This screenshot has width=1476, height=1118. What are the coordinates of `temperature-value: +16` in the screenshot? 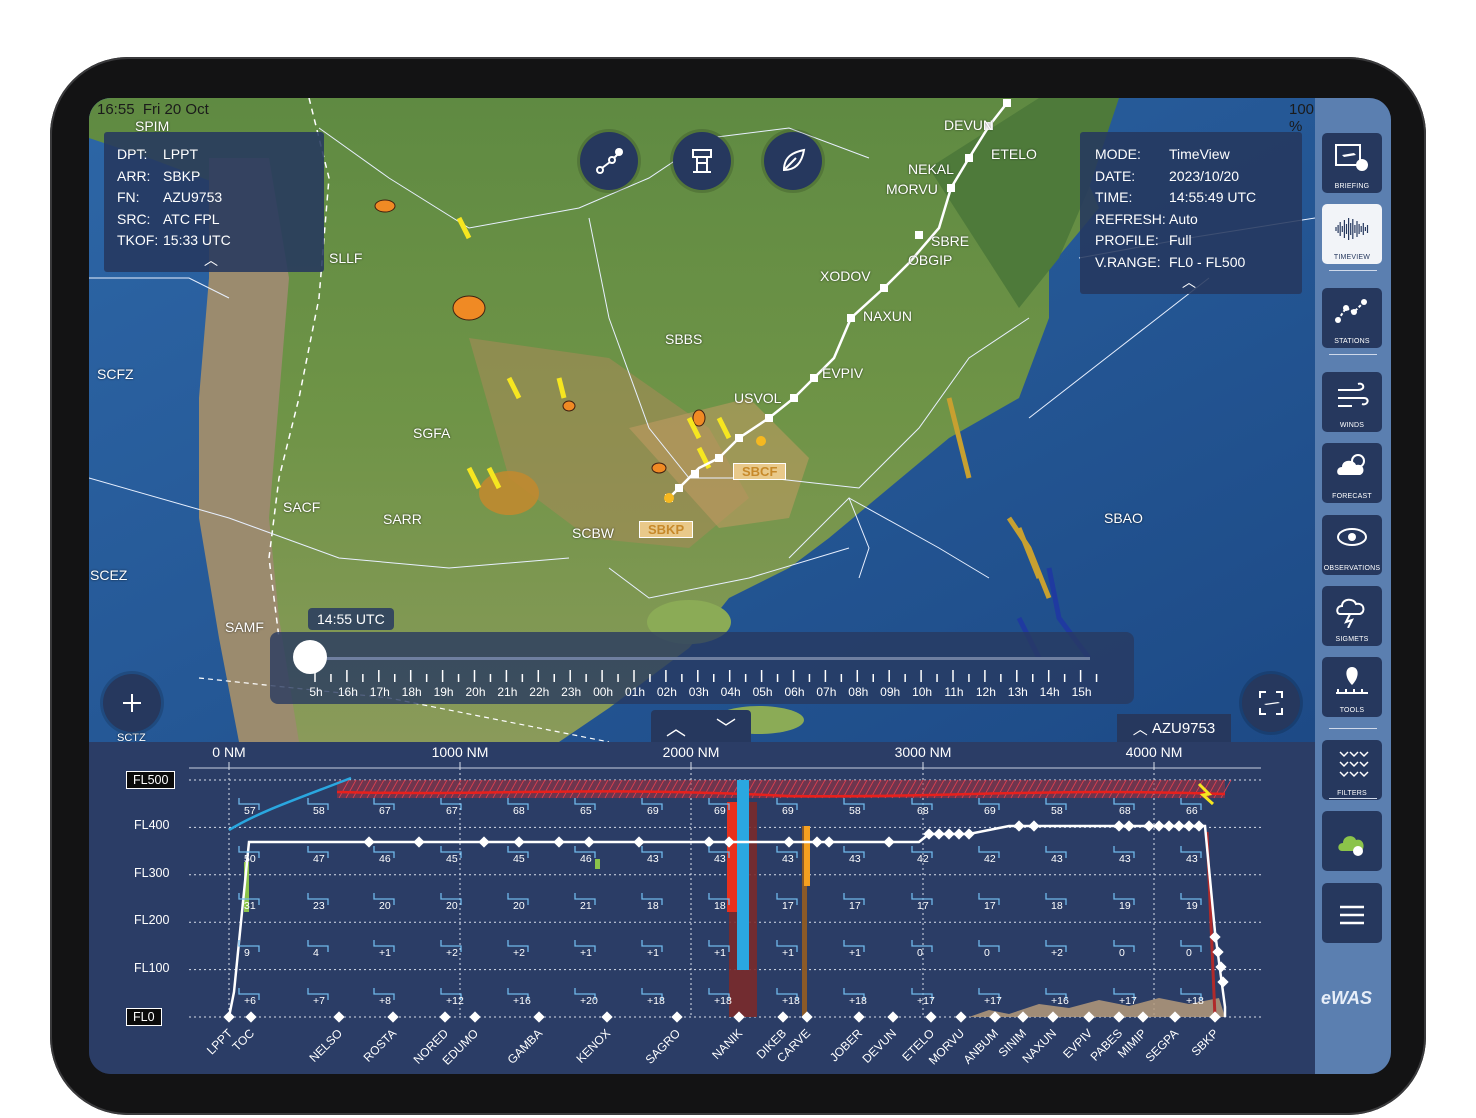 It's located at (1060, 1001).